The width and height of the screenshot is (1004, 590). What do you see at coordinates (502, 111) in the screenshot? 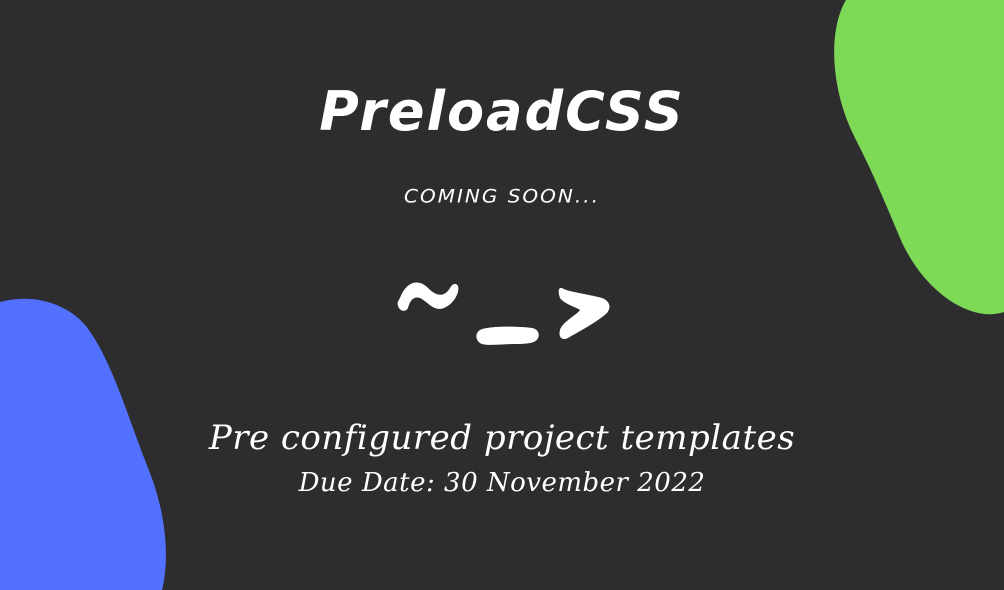
I see `page-title: PreloadCSS` at bounding box center [502, 111].